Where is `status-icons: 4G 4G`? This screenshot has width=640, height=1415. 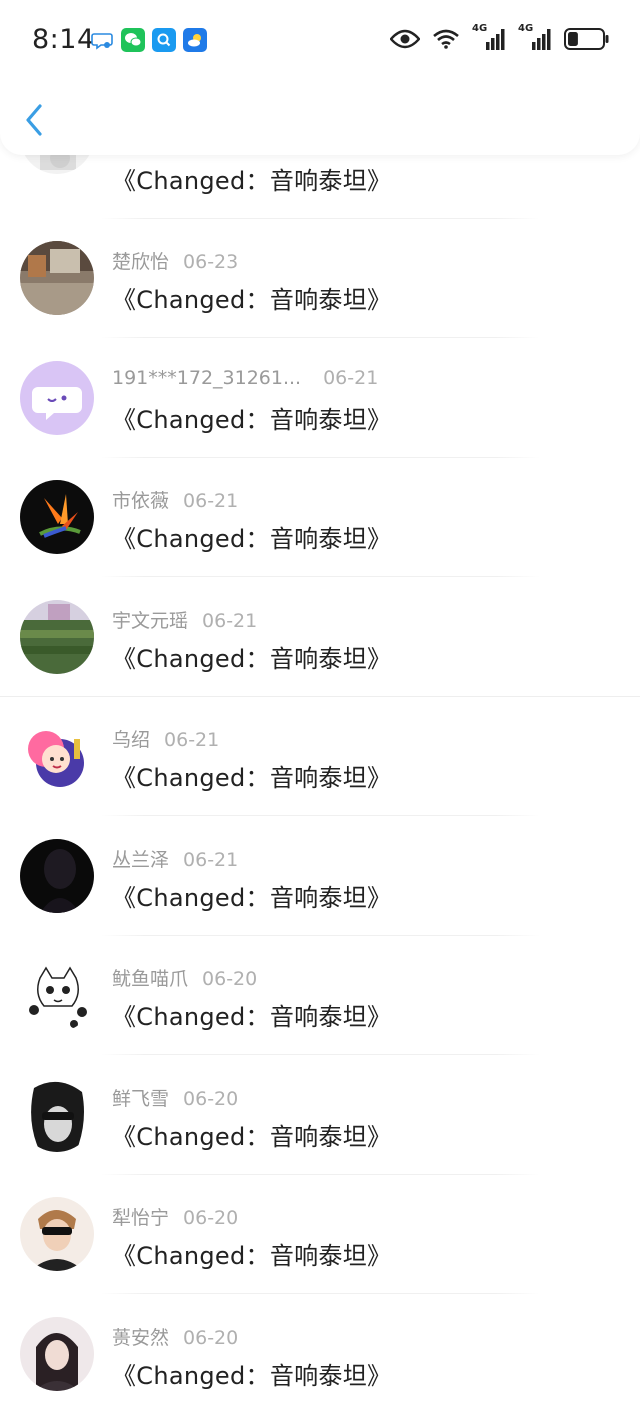 status-icons: 4G 4G is located at coordinates (500, 37).